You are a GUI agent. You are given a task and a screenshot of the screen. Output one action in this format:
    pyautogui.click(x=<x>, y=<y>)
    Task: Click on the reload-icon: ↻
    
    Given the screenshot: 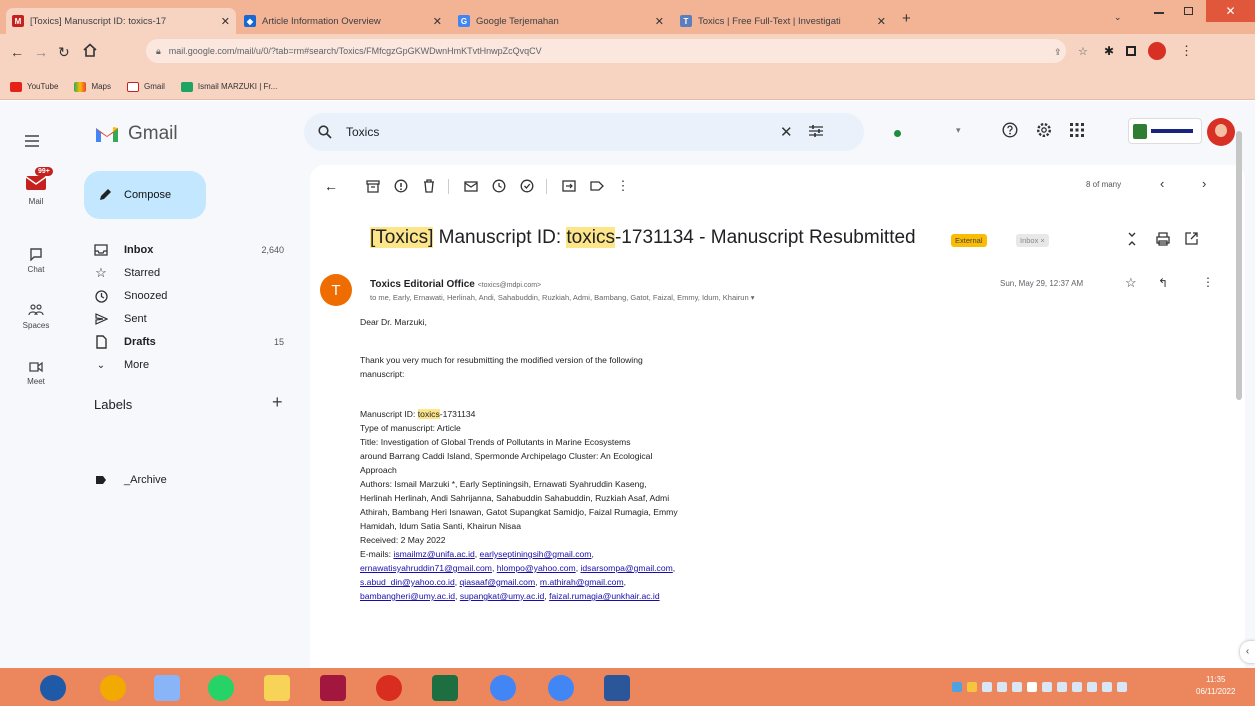 What is the action you would take?
    pyautogui.click(x=64, y=52)
    